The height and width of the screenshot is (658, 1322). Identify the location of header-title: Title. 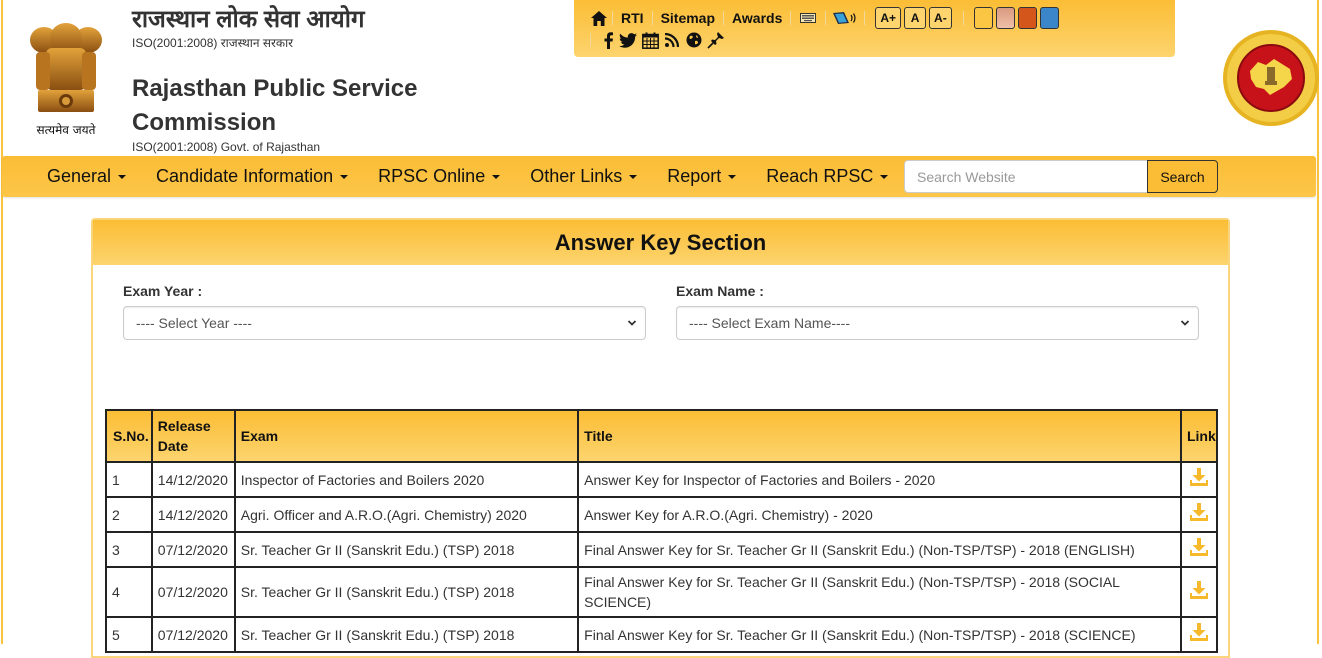
(879, 436).